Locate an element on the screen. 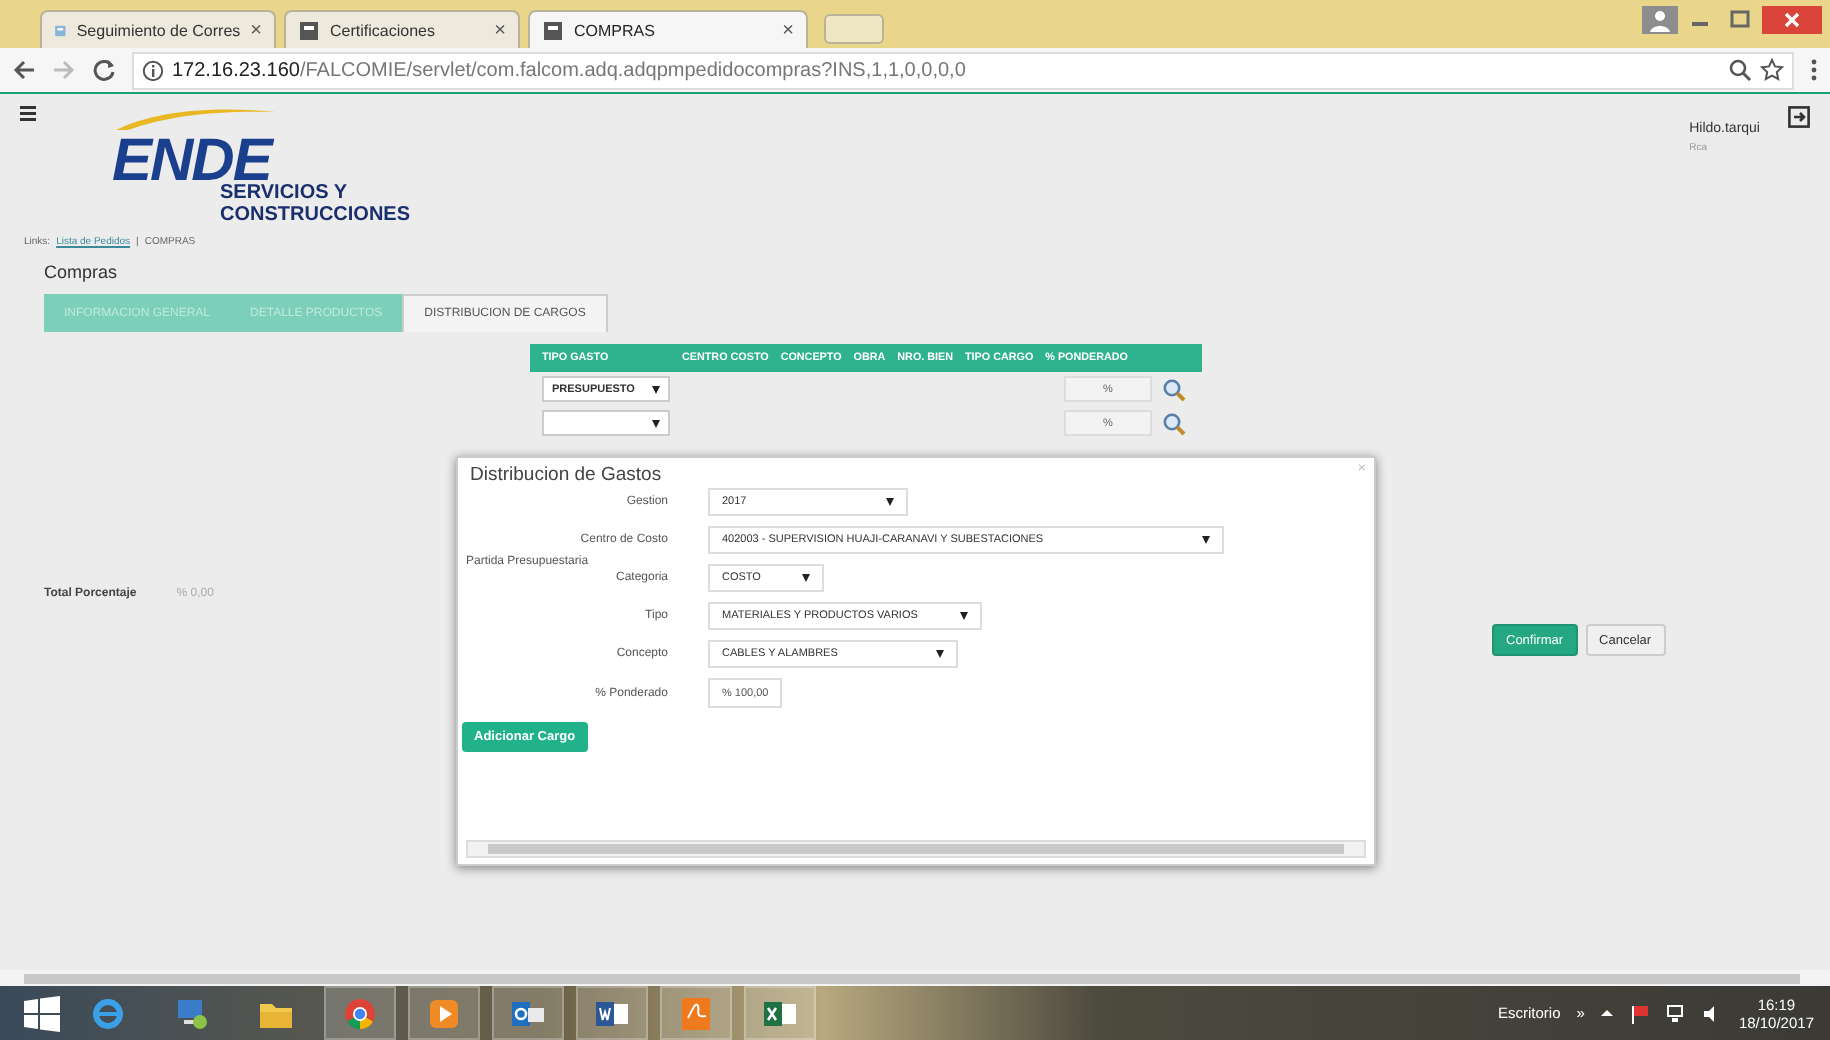 This screenshot has height=1040, width=1830. logo-subtitle: SERVICIOS Y is located at coordinates (285, 193).